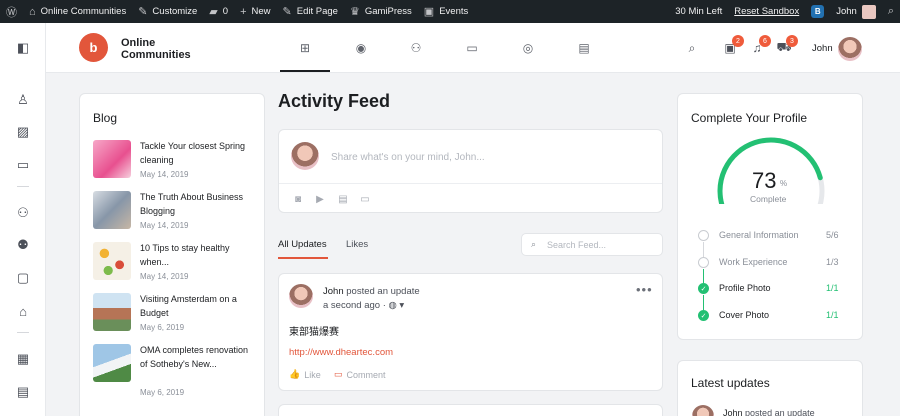 This screenshot has width=900, height=416. Describe the element at coordinates (23, 278) in the screenshot. I see `forums-icon: ▢` at that location.